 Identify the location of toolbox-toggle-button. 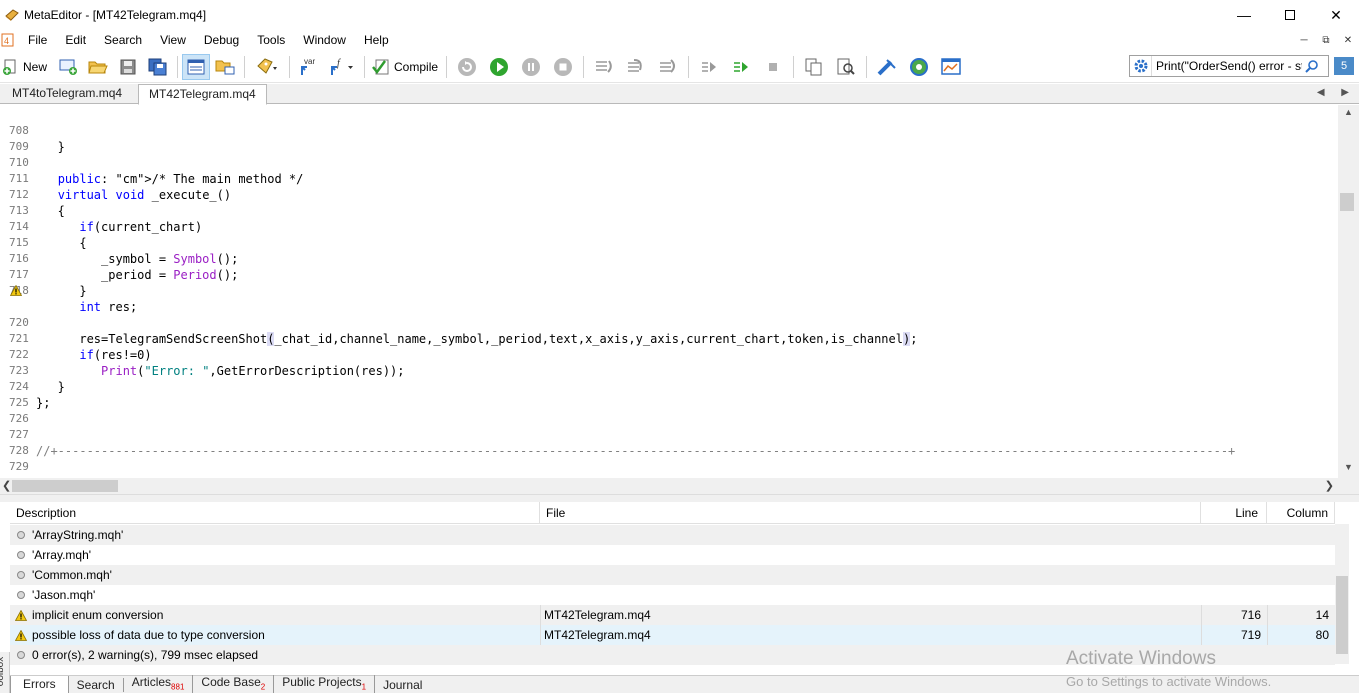
(225, 67).